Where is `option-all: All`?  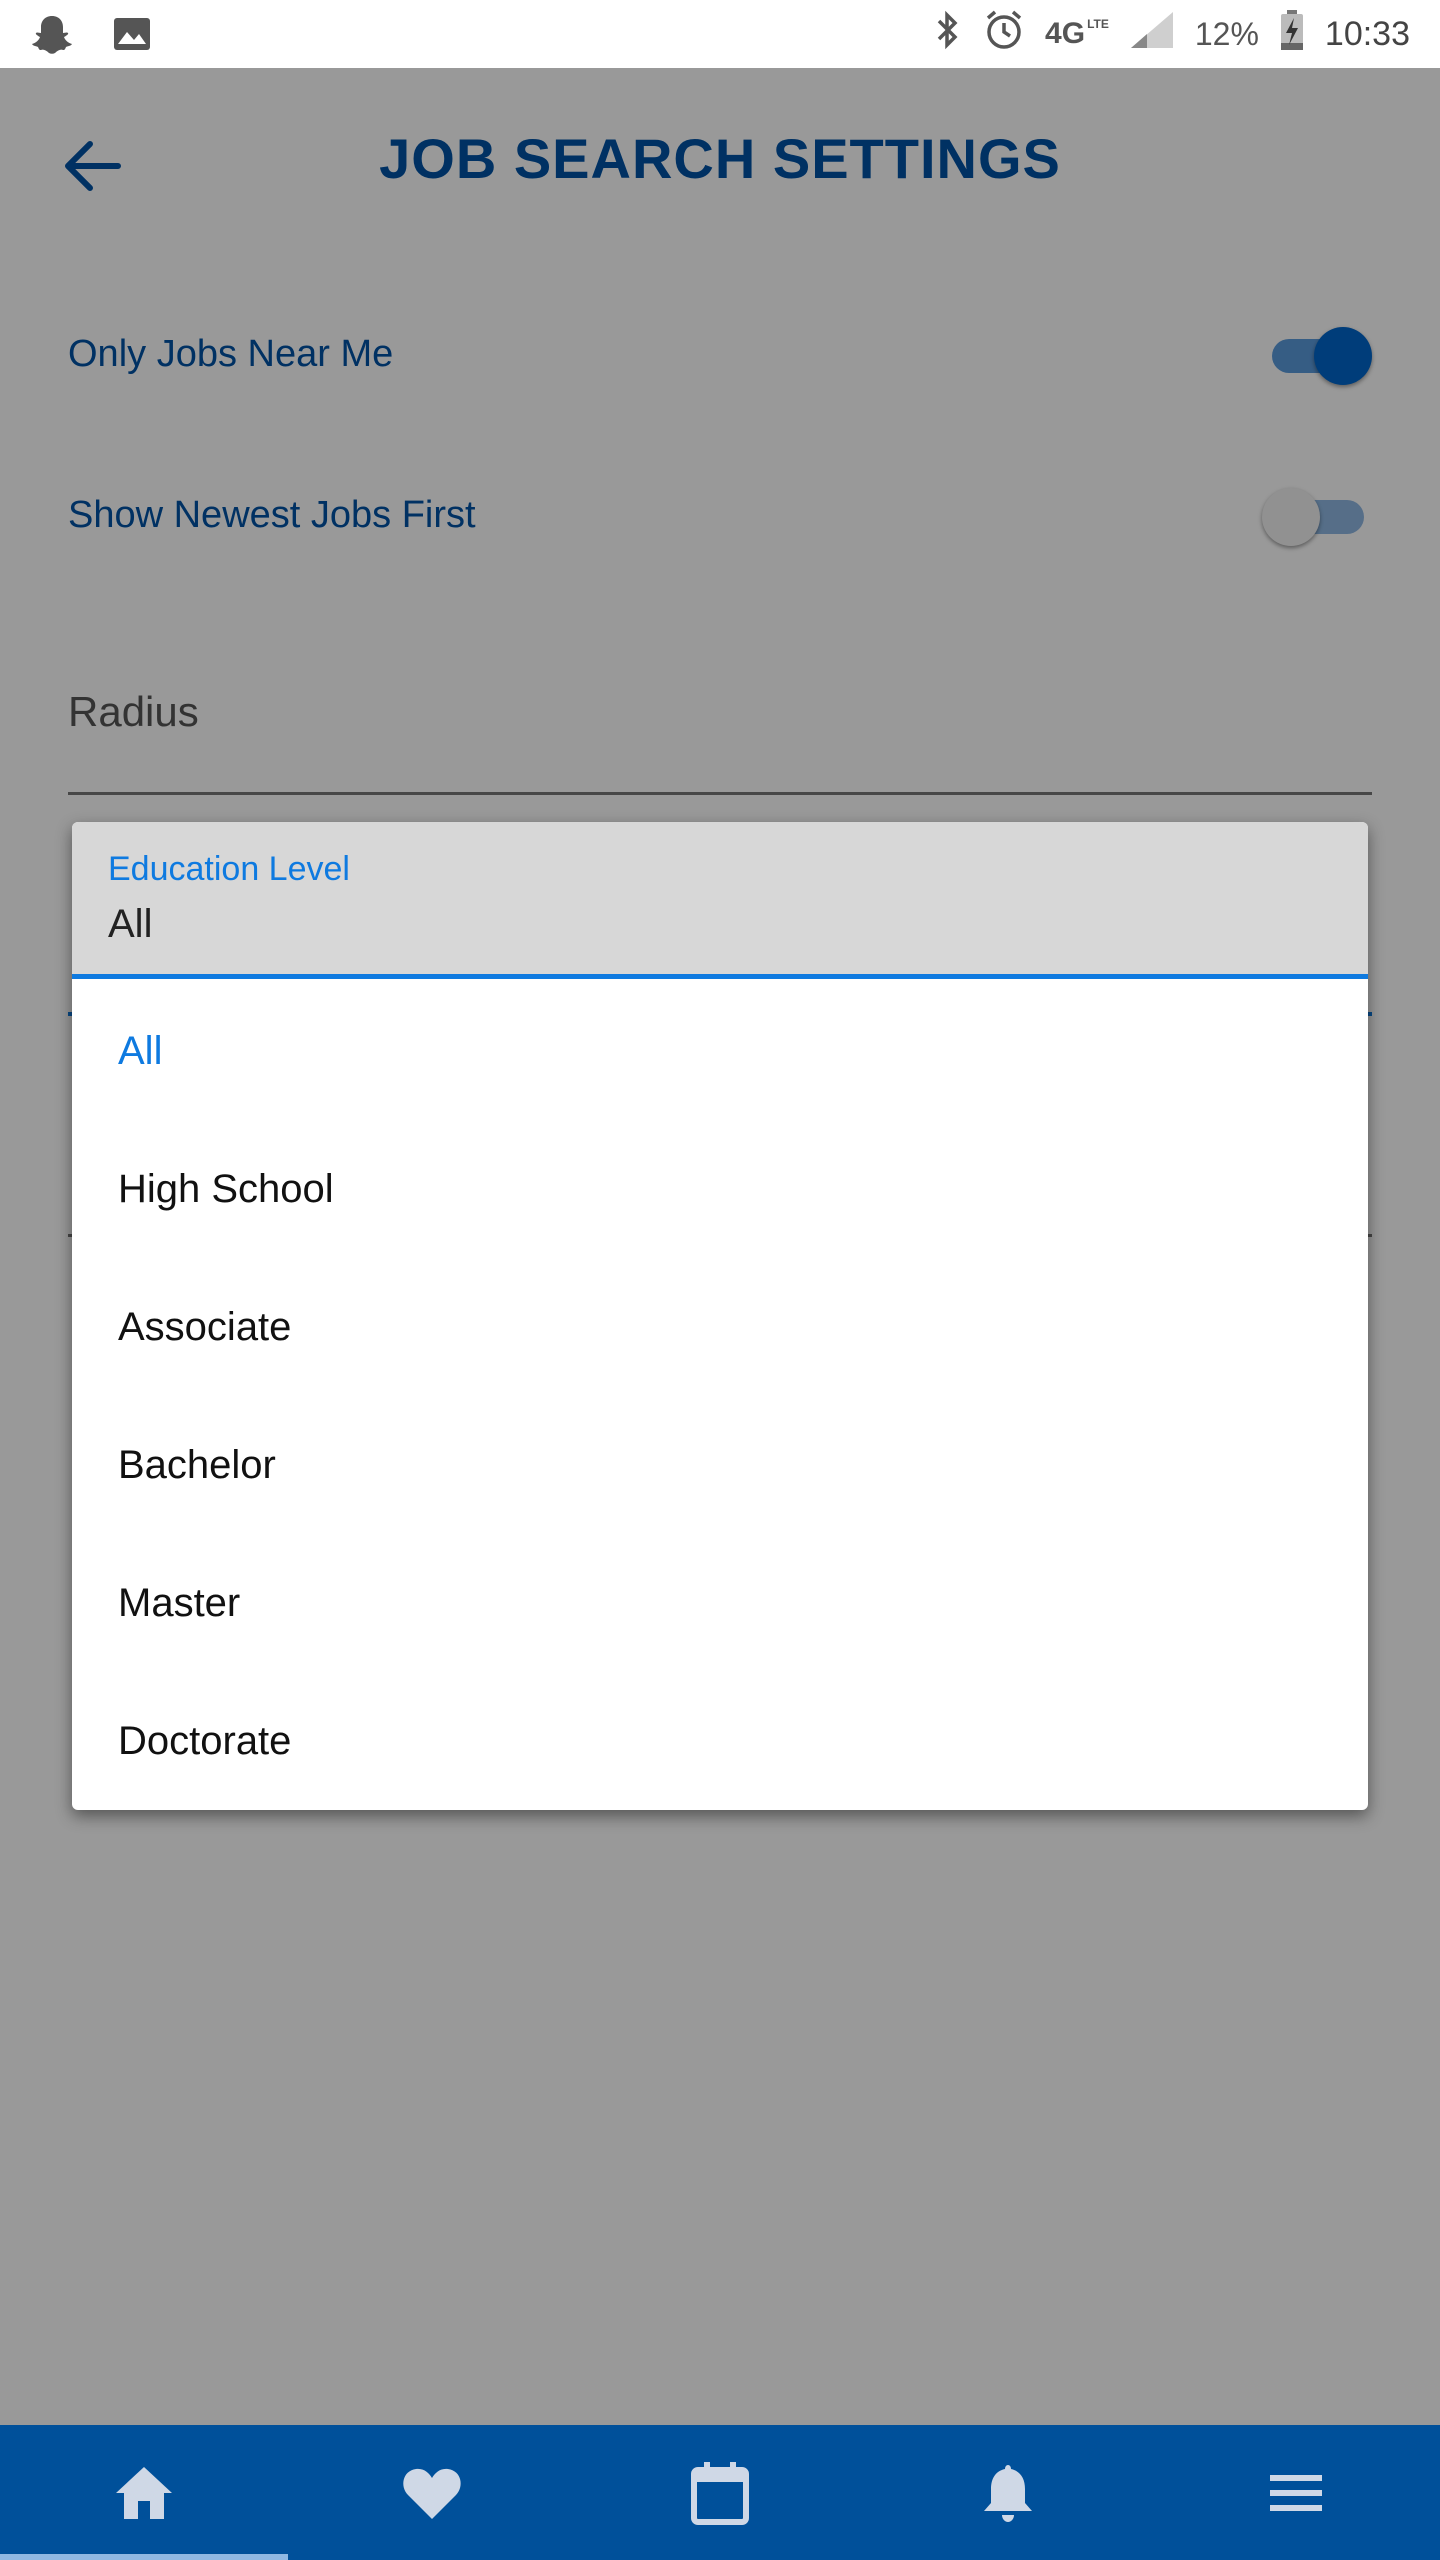
option-all: All is located at coordinates (720, 1051).